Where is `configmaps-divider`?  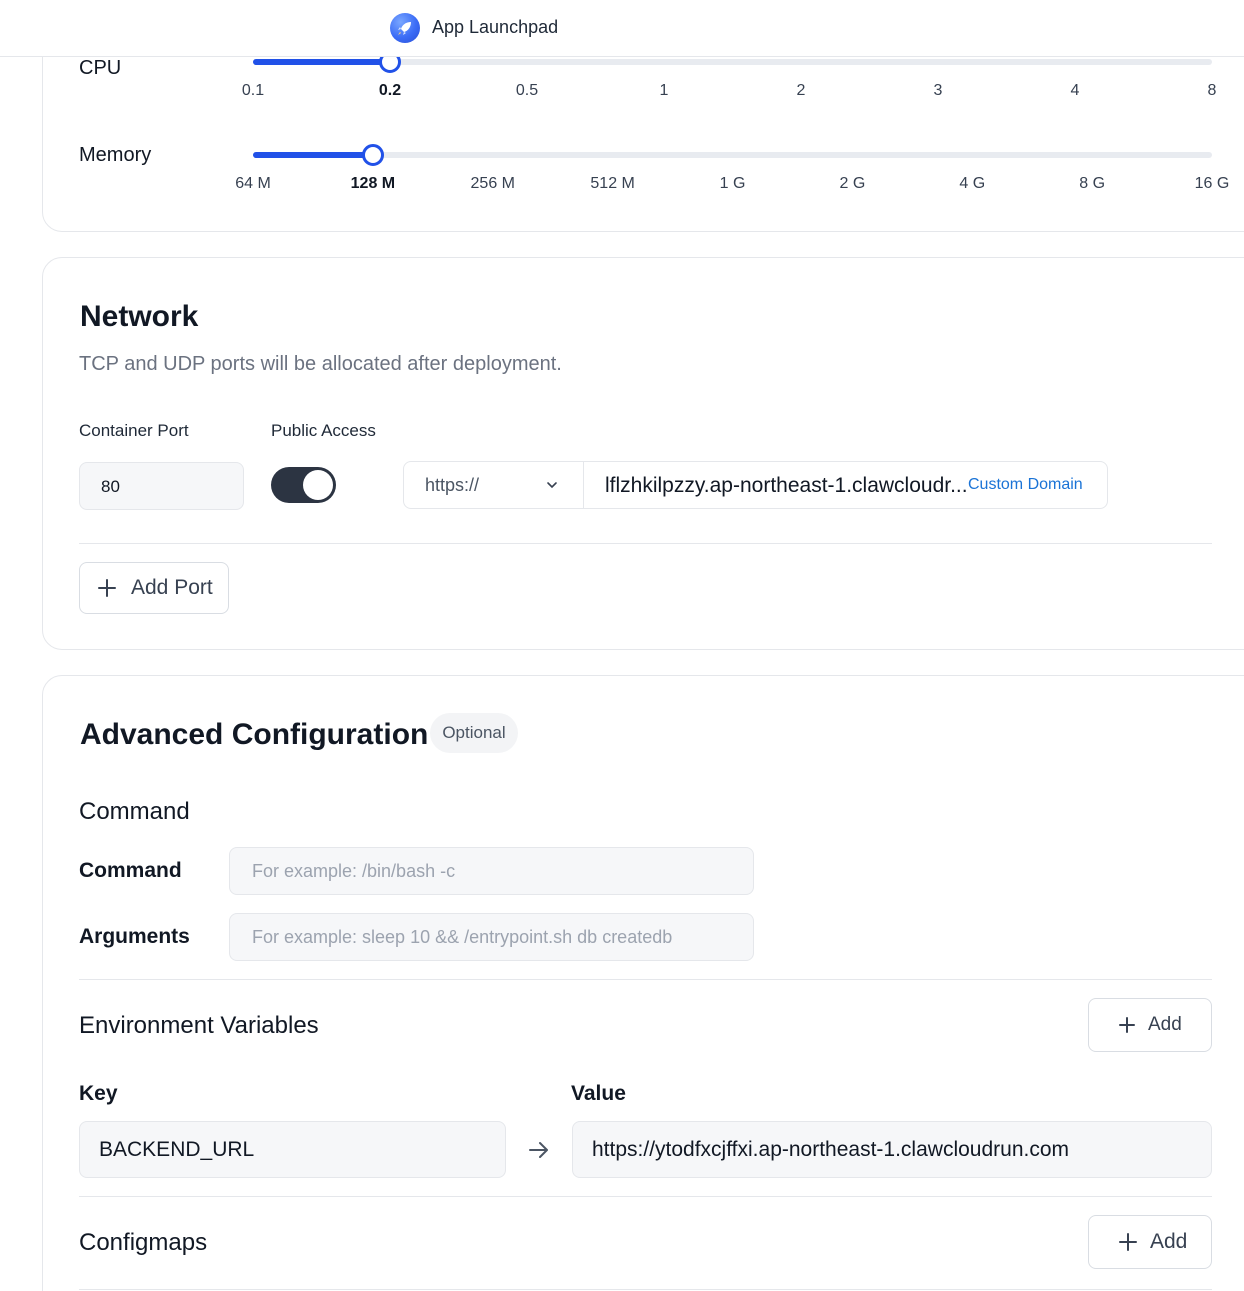 configmaps-divider is located at coordinates (645, 1289).